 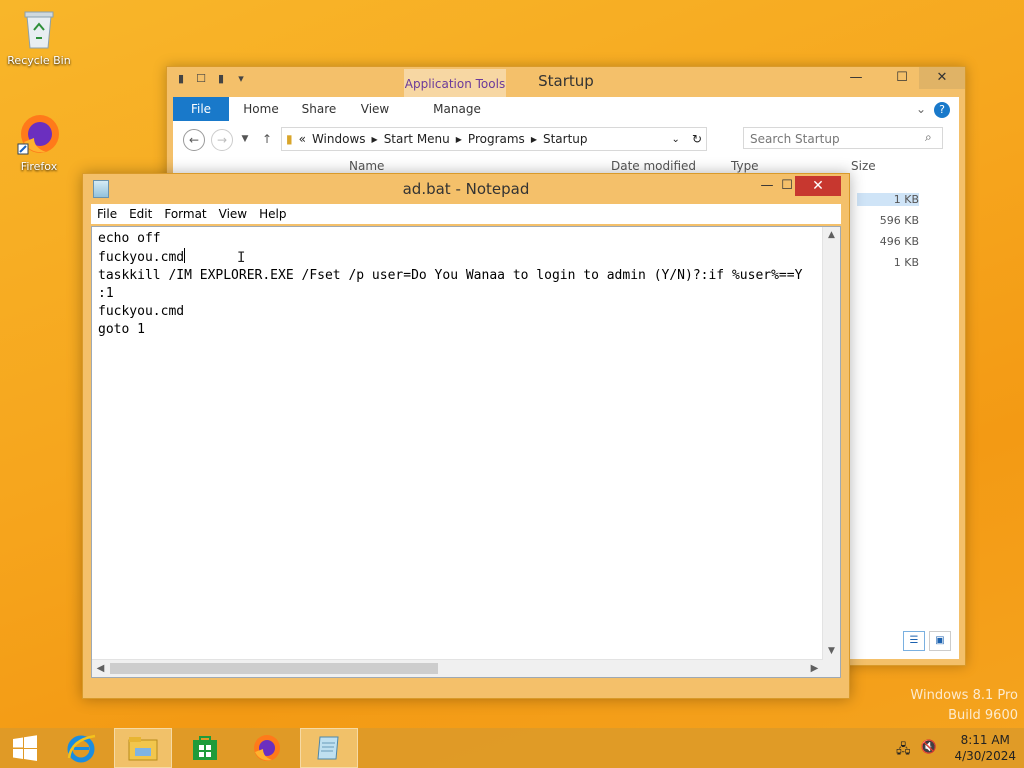 I want to click on desktop-icon-recycle-bin: Recycle Bin, so click(x=39, y=36).